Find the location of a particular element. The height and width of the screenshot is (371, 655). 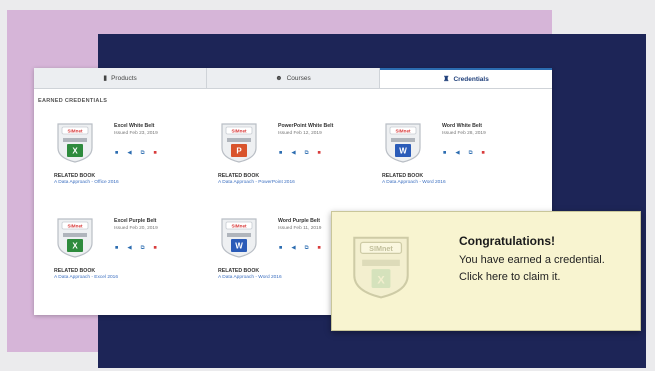

related-book-link: A Data Approach - PowerPoint 2016 is located at coordinates (256, 182).